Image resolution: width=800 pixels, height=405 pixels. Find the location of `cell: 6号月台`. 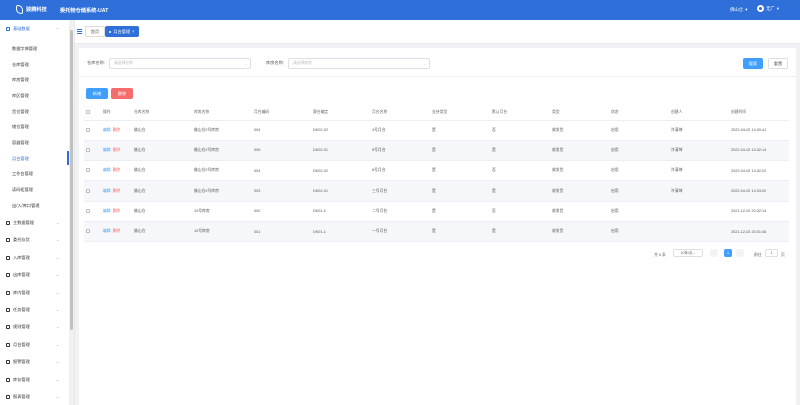

cell: 6号月台 is located at coordinates (400, 171).